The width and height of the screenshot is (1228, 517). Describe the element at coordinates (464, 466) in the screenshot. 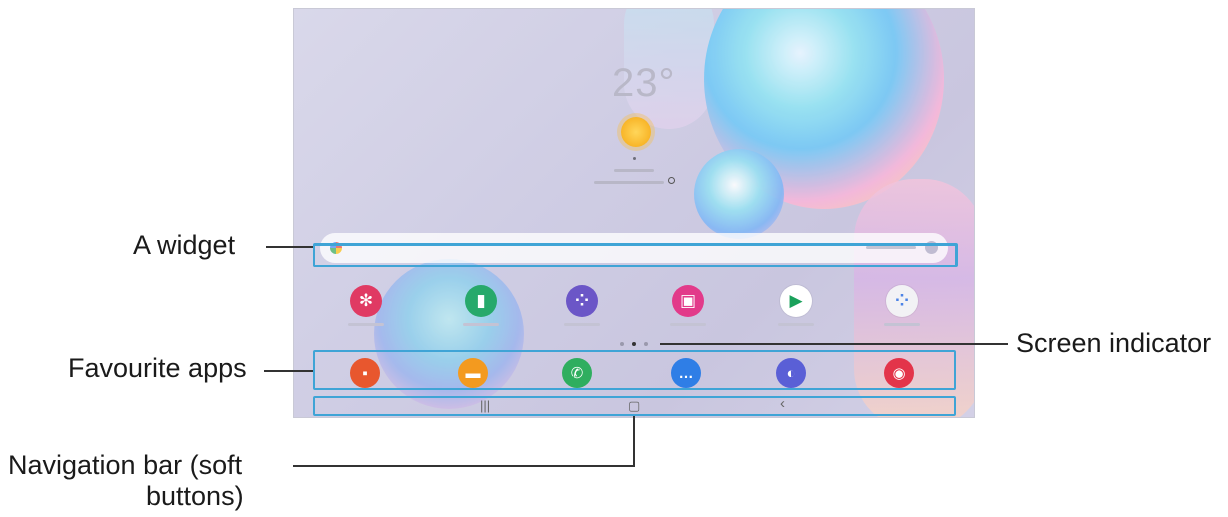

I see `navbar-callout-horizontal` at that location.